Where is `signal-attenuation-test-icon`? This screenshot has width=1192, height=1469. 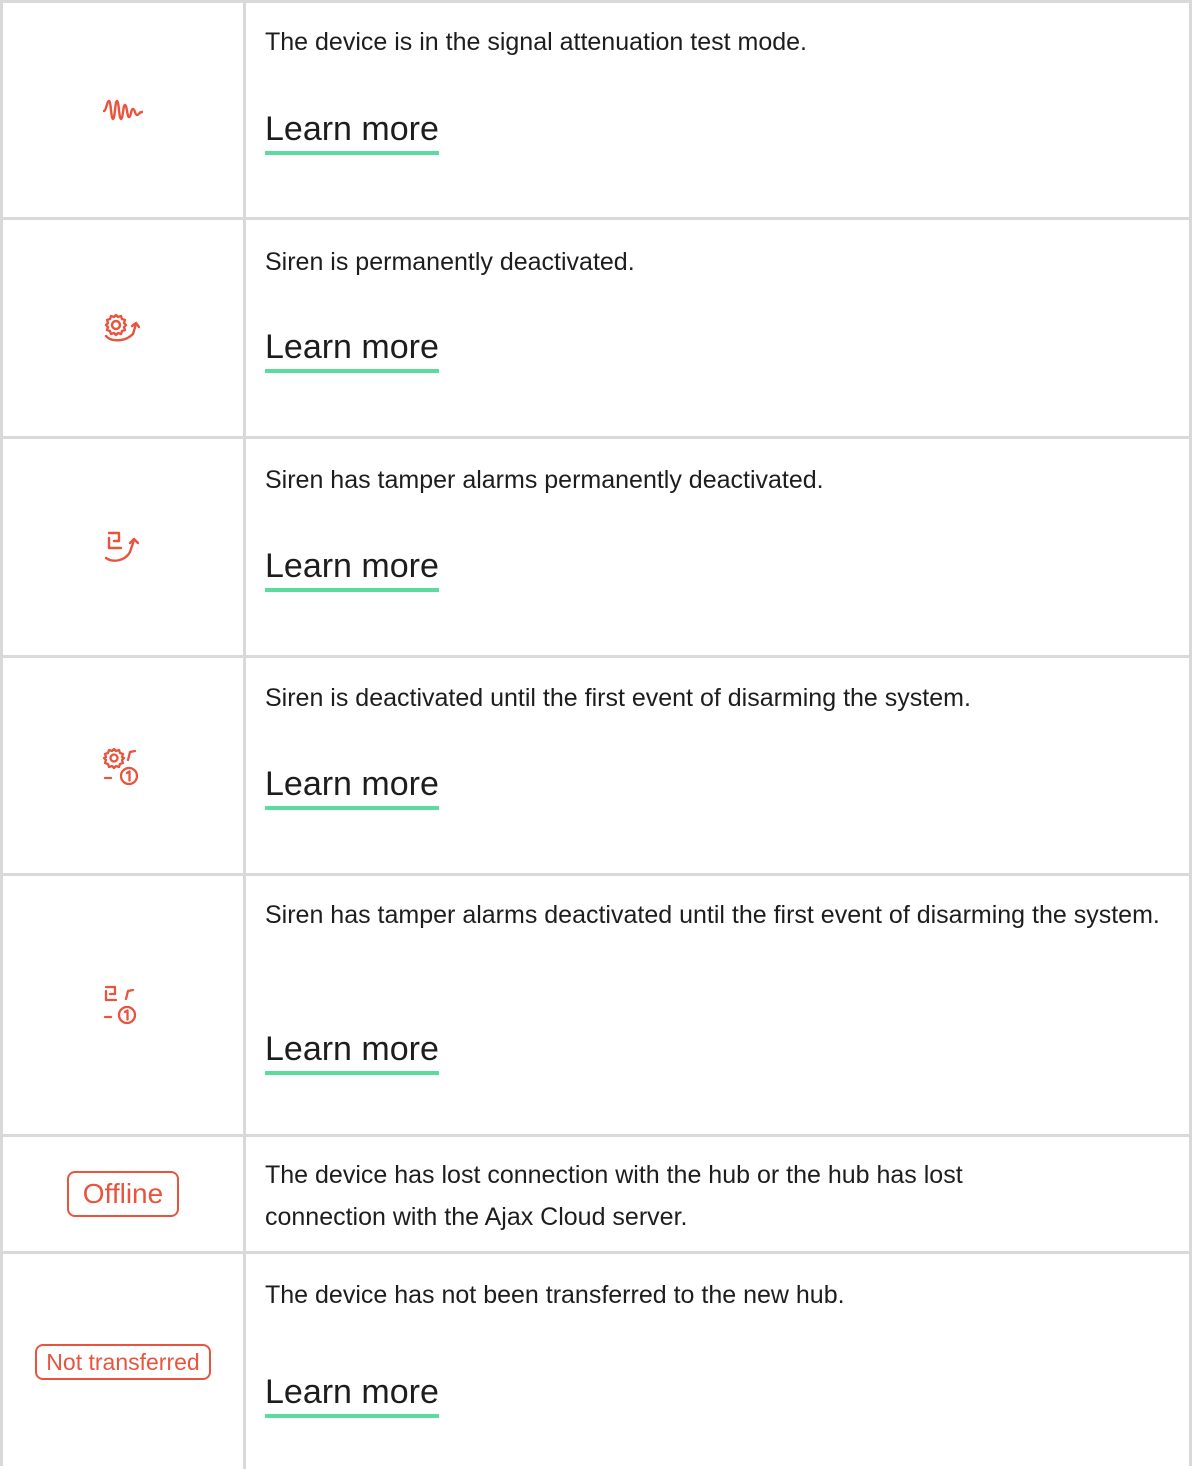
signal-attenuation-test-icon is located at coordinates (123, 110).